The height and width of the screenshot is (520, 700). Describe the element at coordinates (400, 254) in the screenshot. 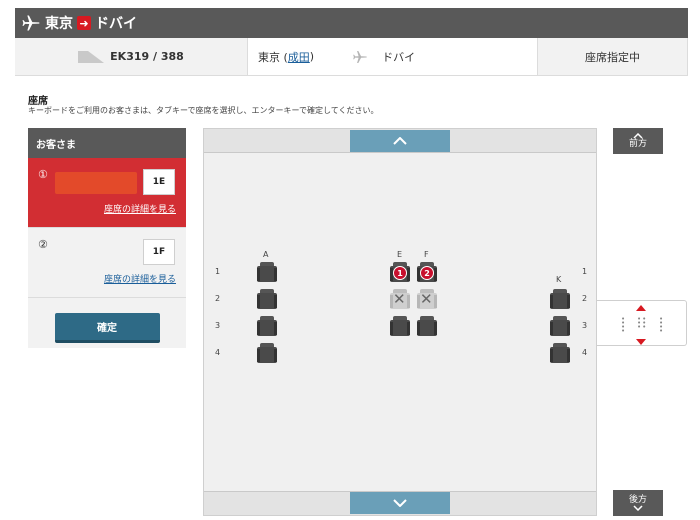

I see `column-label-e: E` at that location.